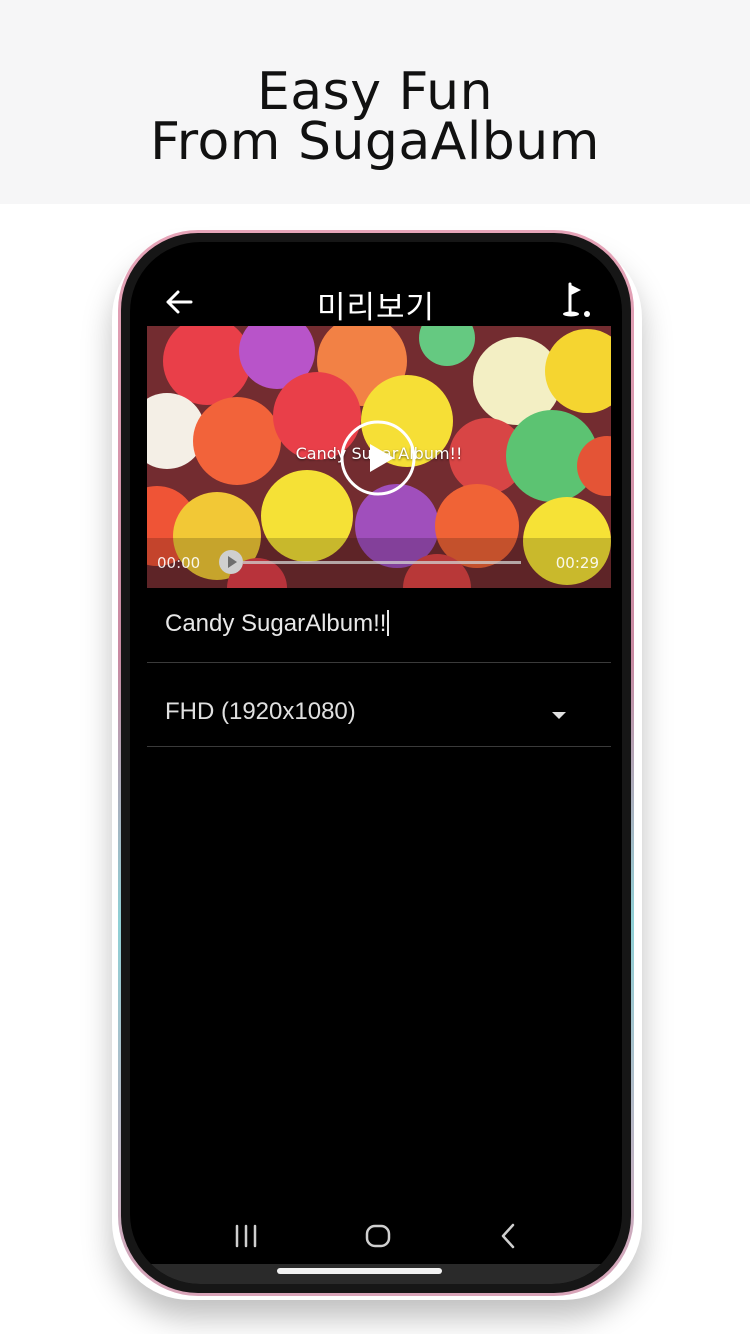 The height and width of the screenshot is (1334, 750). I want to click on chevron-left-icon, so click(508, 1236).